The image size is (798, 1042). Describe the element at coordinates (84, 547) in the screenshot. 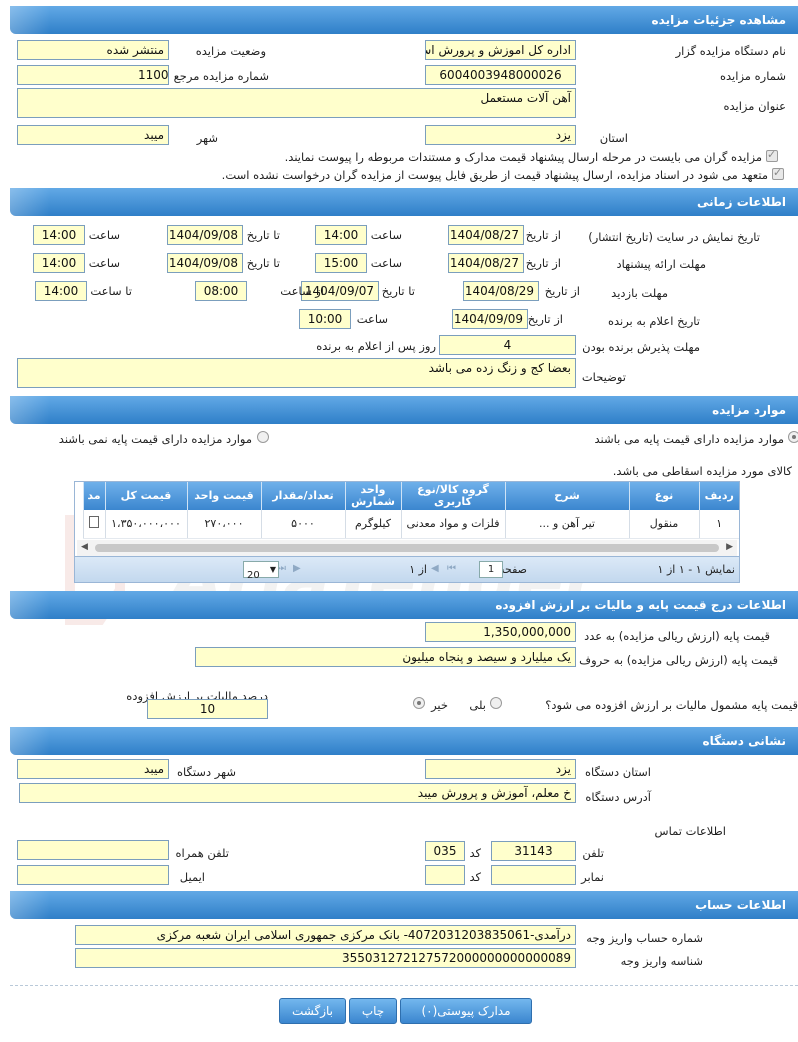

I see `scroll-left-icon: ◀` at that location.